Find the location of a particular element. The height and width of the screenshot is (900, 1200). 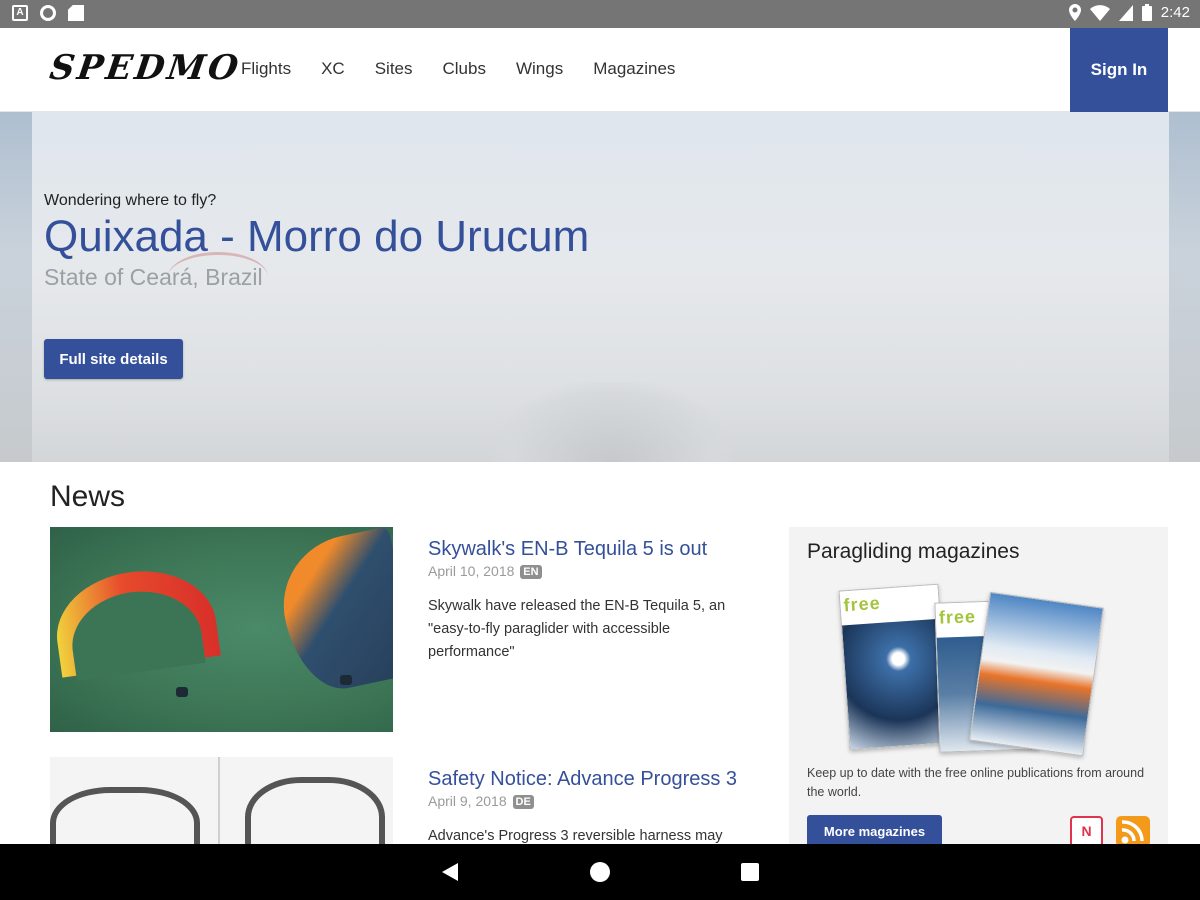

main-nav: Flights XC Sites Clubs Wings Magazines is located at coordinates (473, 69).